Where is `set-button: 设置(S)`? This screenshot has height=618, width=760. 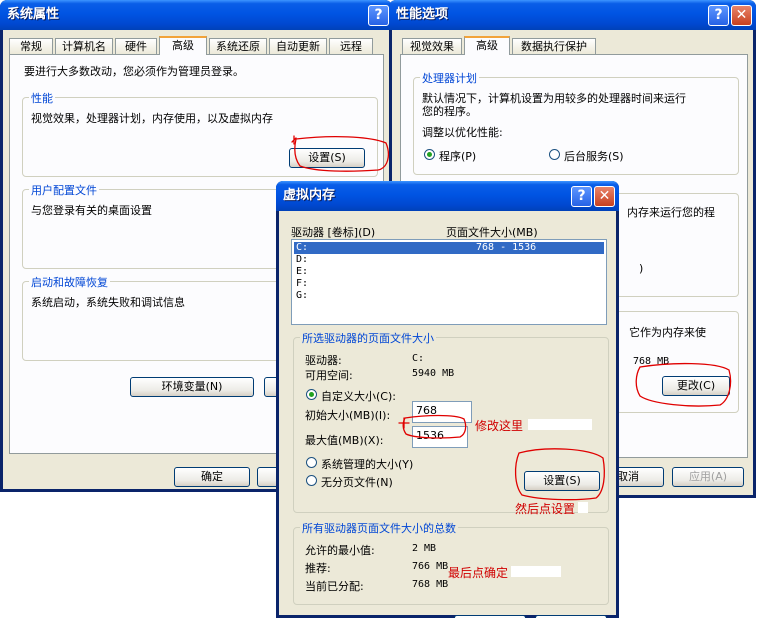
set-button: 设置(S) is located at coordinates (562, 481).